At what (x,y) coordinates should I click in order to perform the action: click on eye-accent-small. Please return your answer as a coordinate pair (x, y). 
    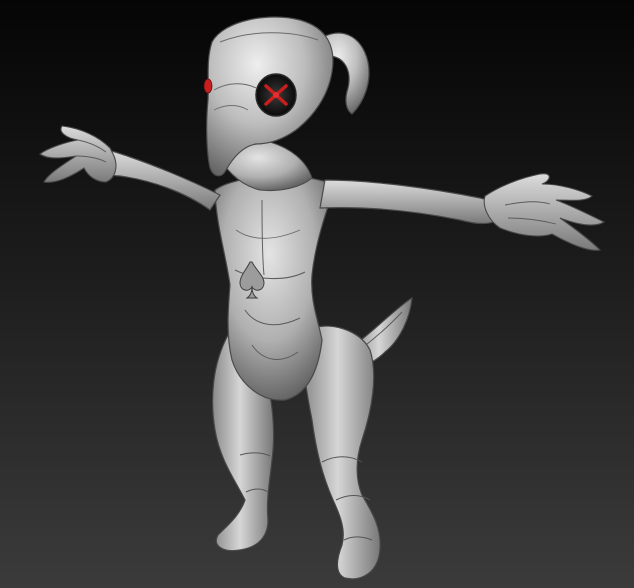
    Looking at the image, I should click on (208, 86).